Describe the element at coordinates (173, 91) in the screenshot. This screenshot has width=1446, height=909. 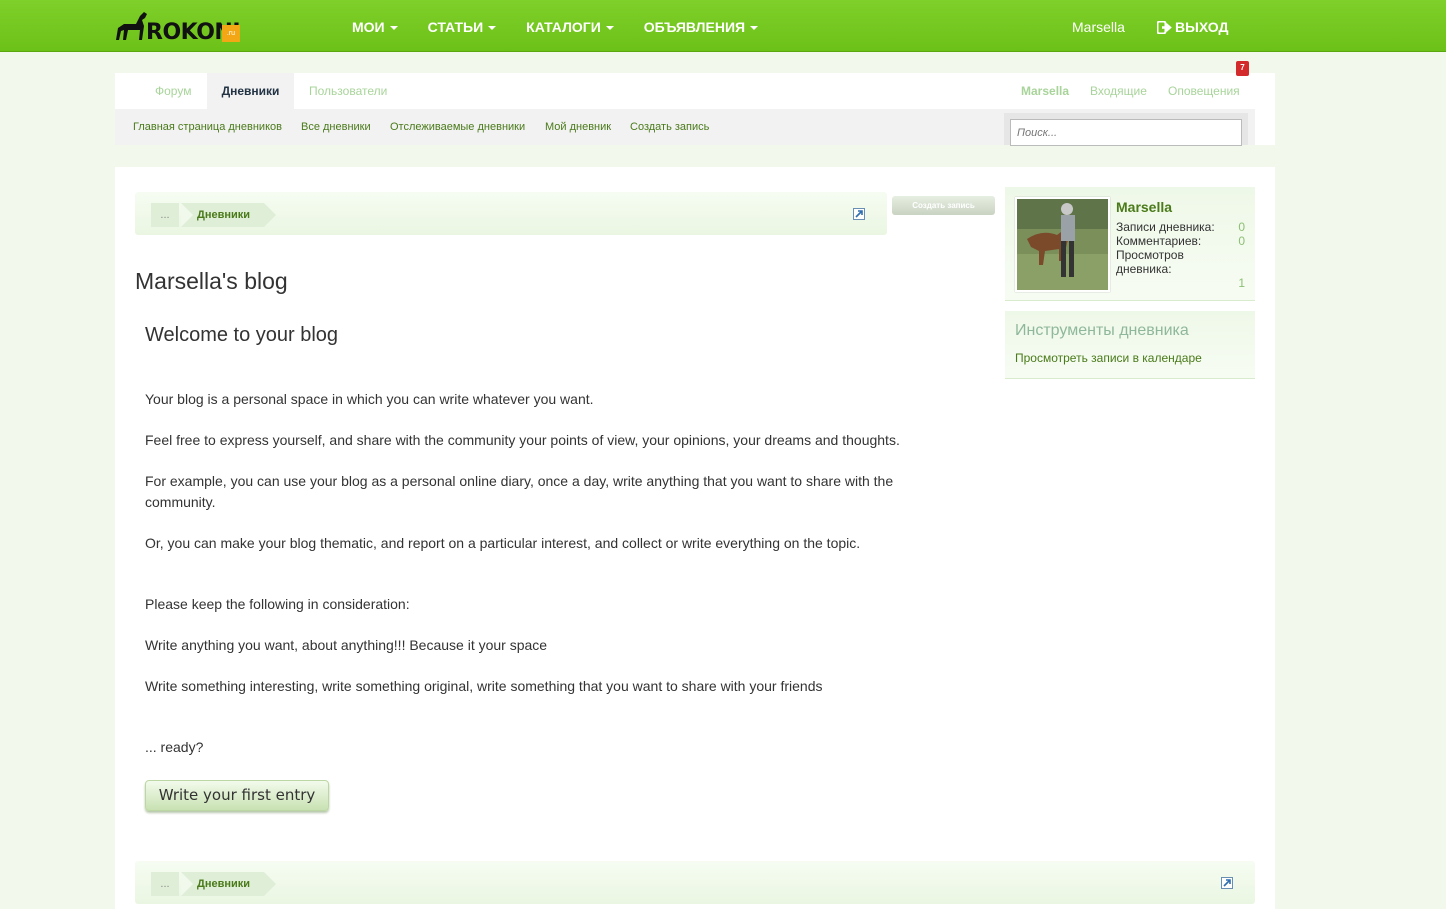
I see `tab-forum: Форум` at that location.